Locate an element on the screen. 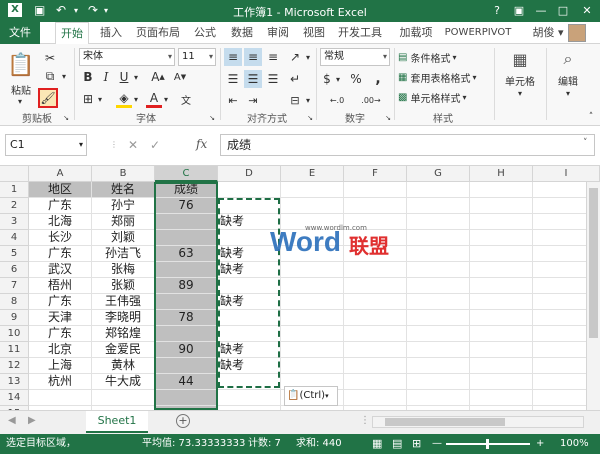 This screenshot has width=600, height=454. row-header-10: 10 is located at coordinates (14, 334).